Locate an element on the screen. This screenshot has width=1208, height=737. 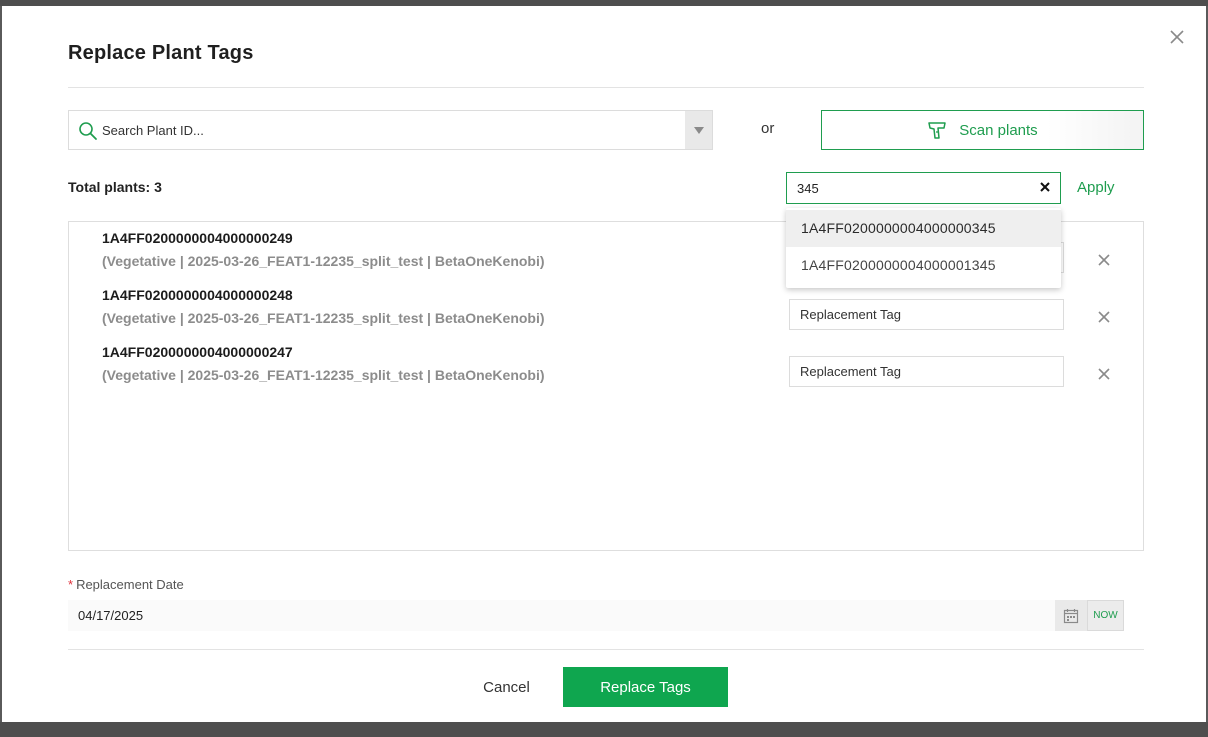
plant-search-select is located at coordinates (390, 130).